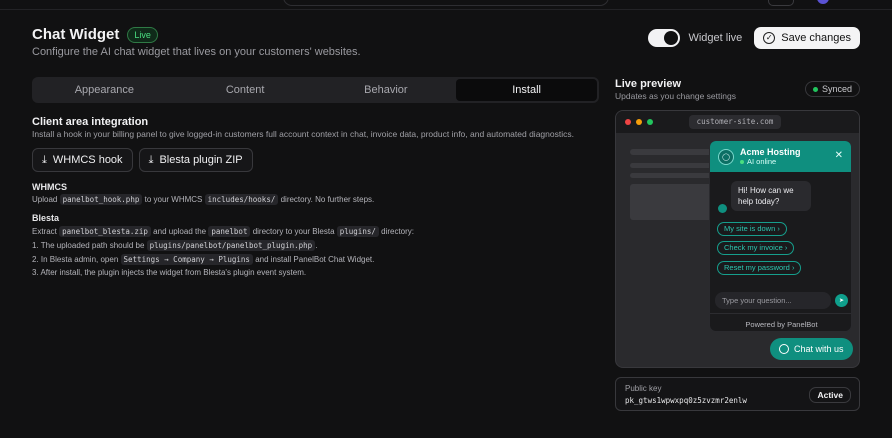 The image size is (892, 438). I want to click on sync-status-badge: Synced, so click(832, 89).